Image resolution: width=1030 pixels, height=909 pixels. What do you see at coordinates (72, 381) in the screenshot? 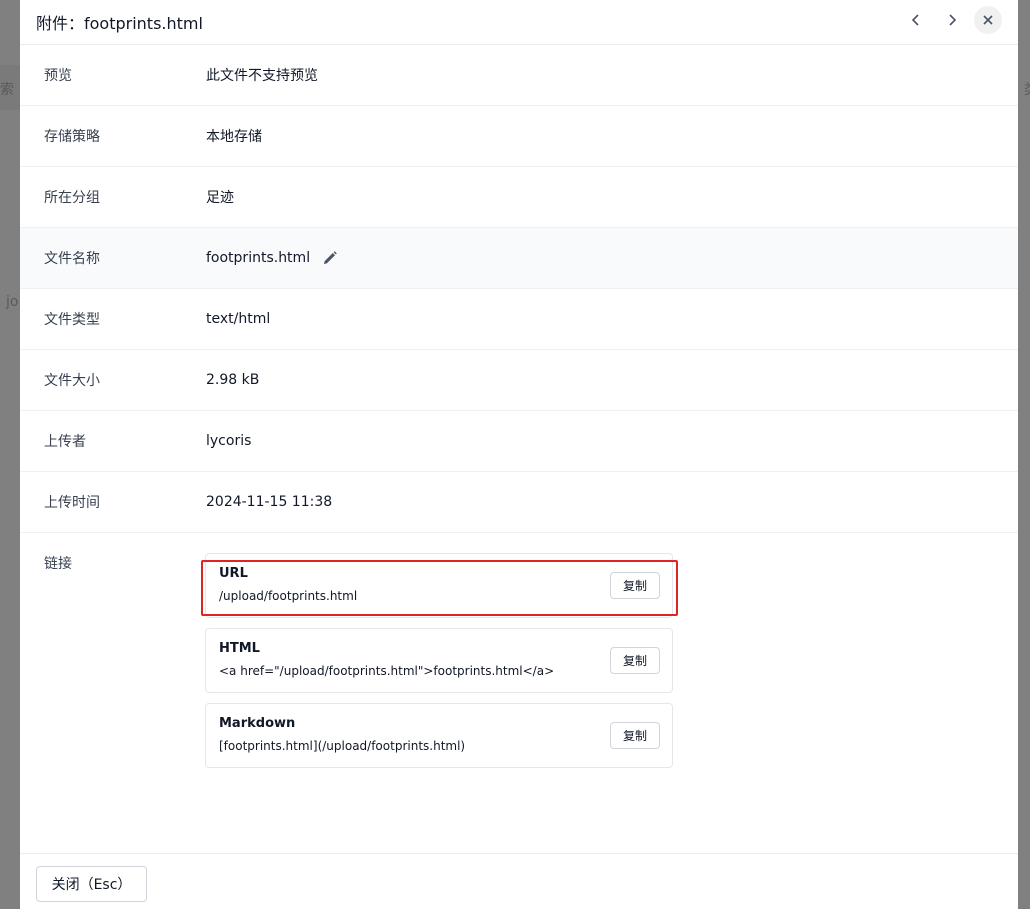
I see `detail-label: 文件大小` at bounding box center [72, 381].